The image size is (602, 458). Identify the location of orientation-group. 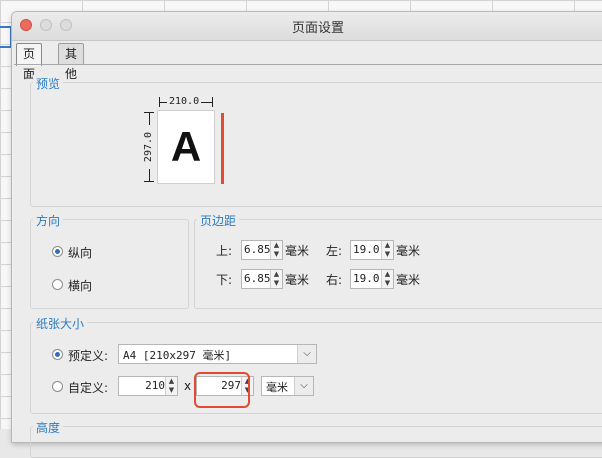
(109, 264).